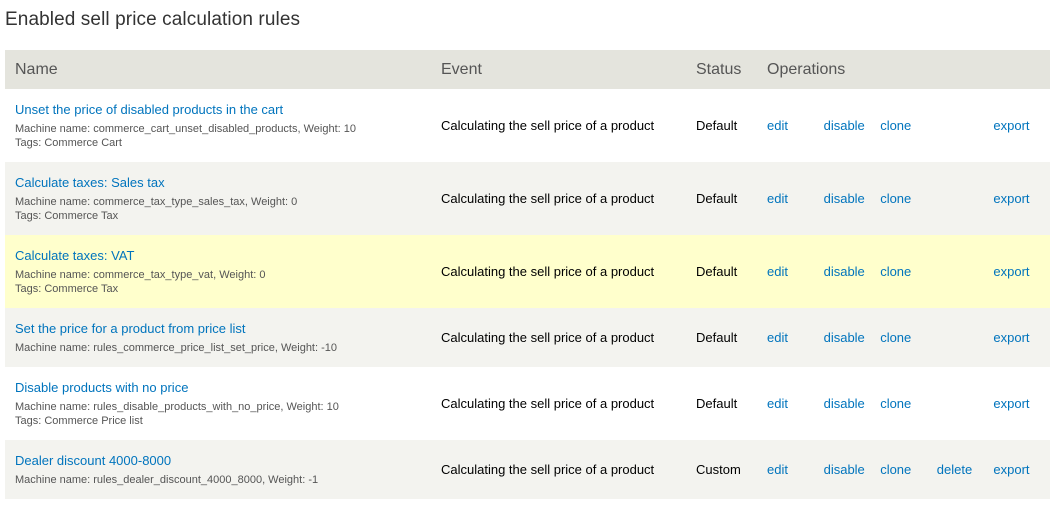  I want to click on status-text: Custom, so click(718, 469).